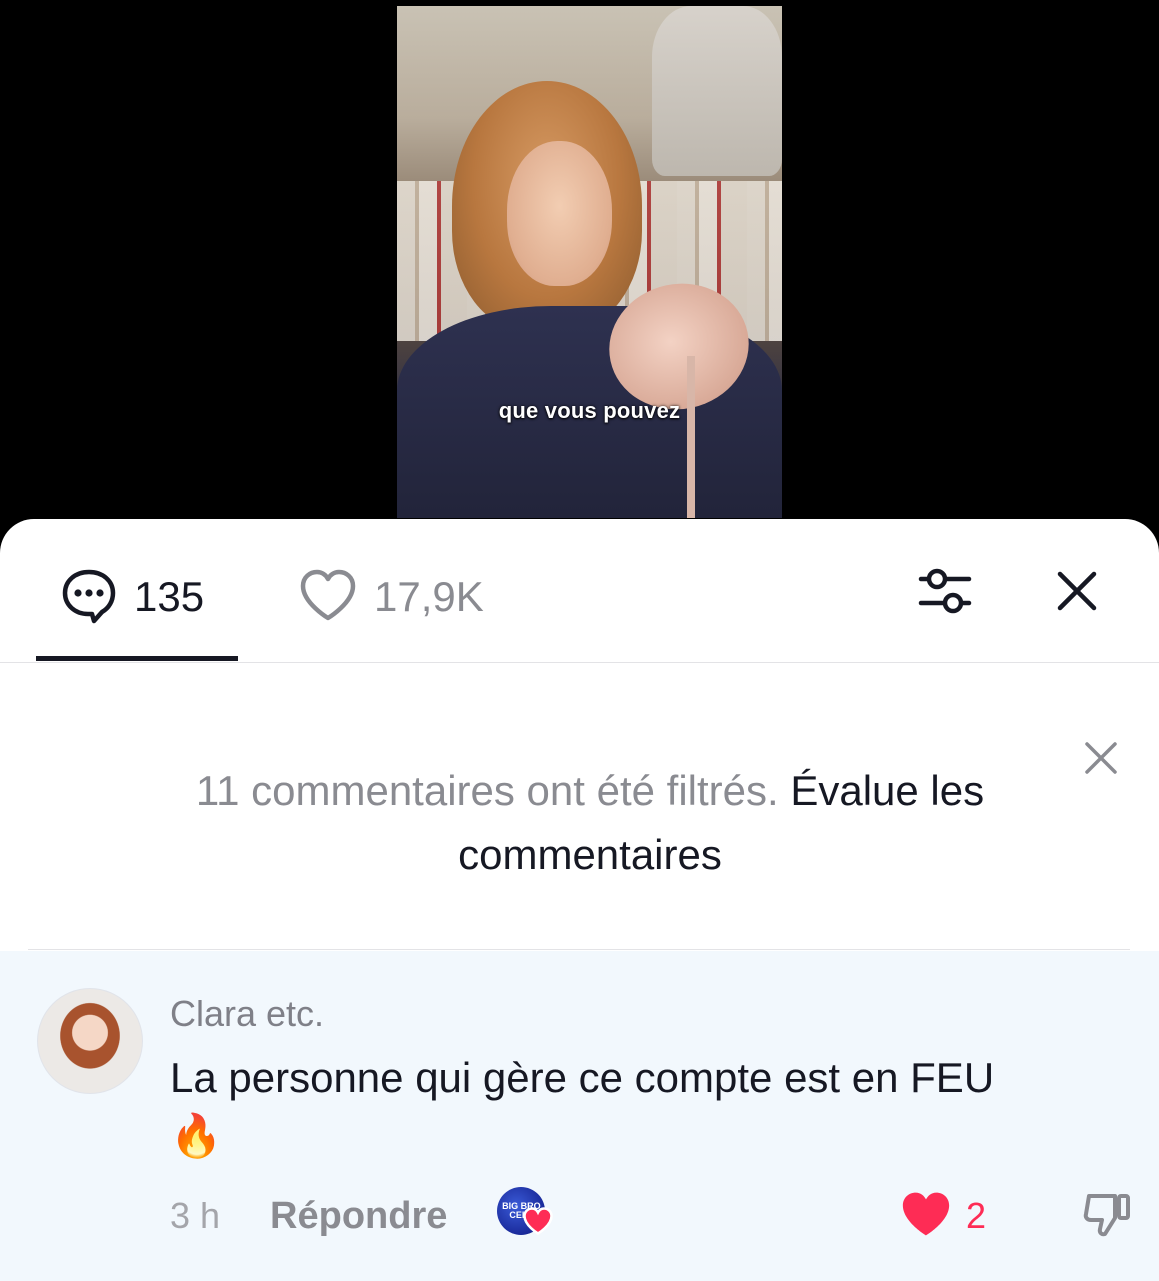  Describe the element at coordinates (247, 1014) in the screenshot. I see `comment-username: Clara etc.` at that location.